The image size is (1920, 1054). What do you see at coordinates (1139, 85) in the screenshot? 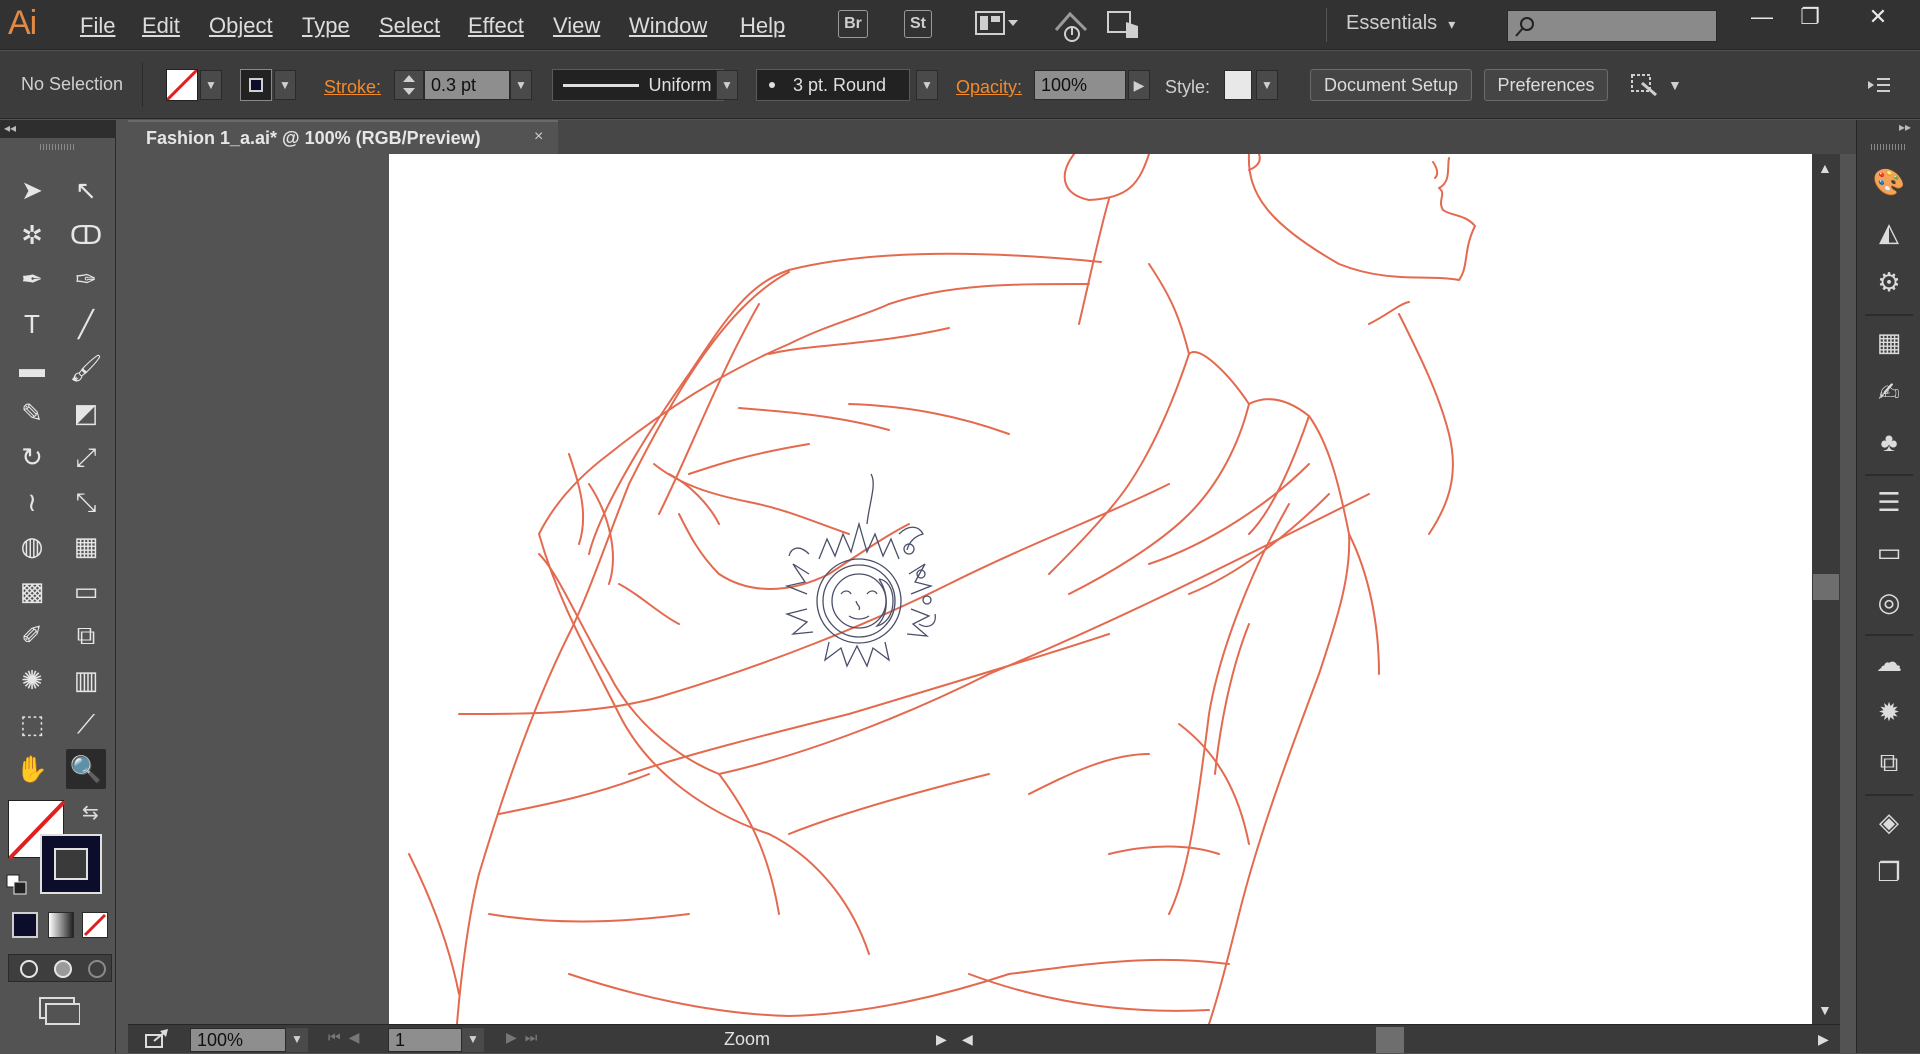
I see `opacity-arrow: ▶` at bounding box center [1139, 85].